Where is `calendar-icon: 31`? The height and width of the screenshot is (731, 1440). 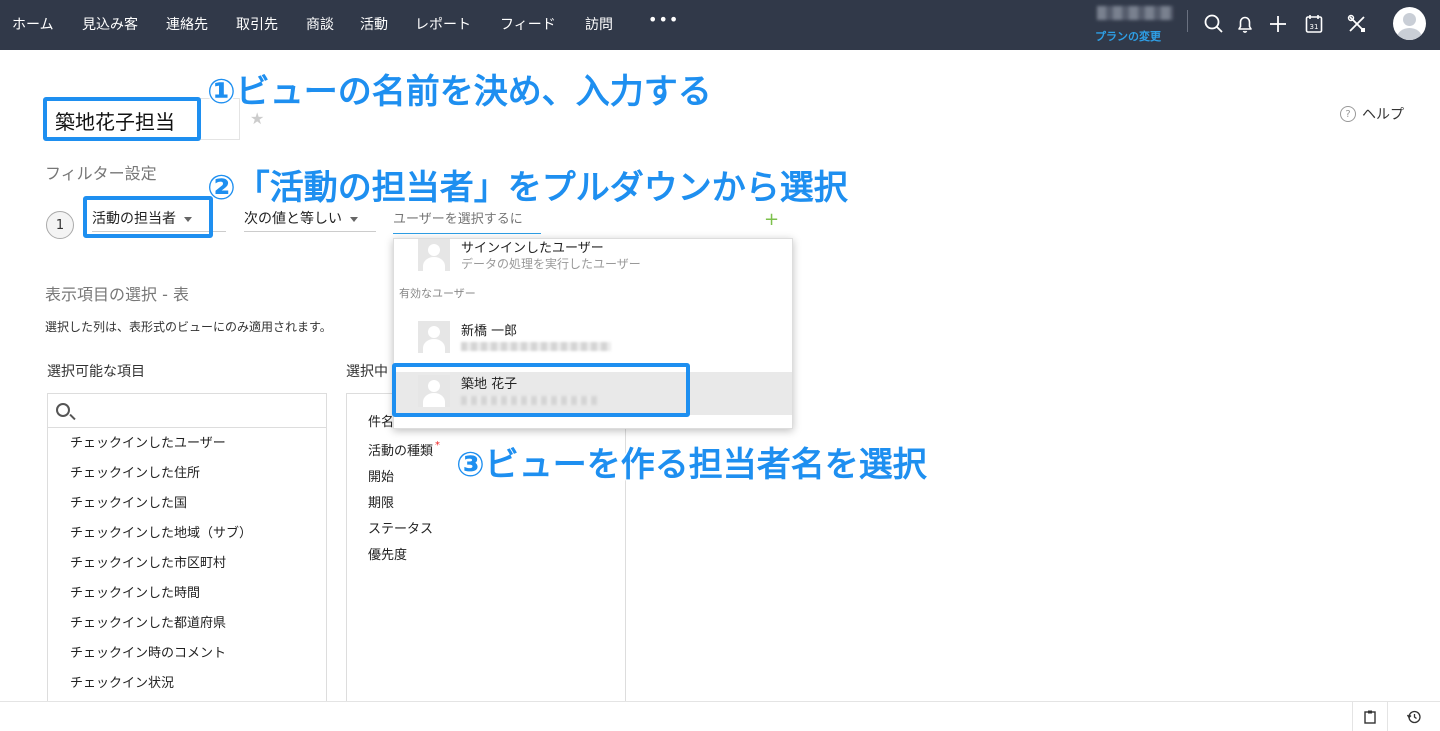 calendar-icon: 31 is located at coordinates (1314, 24).